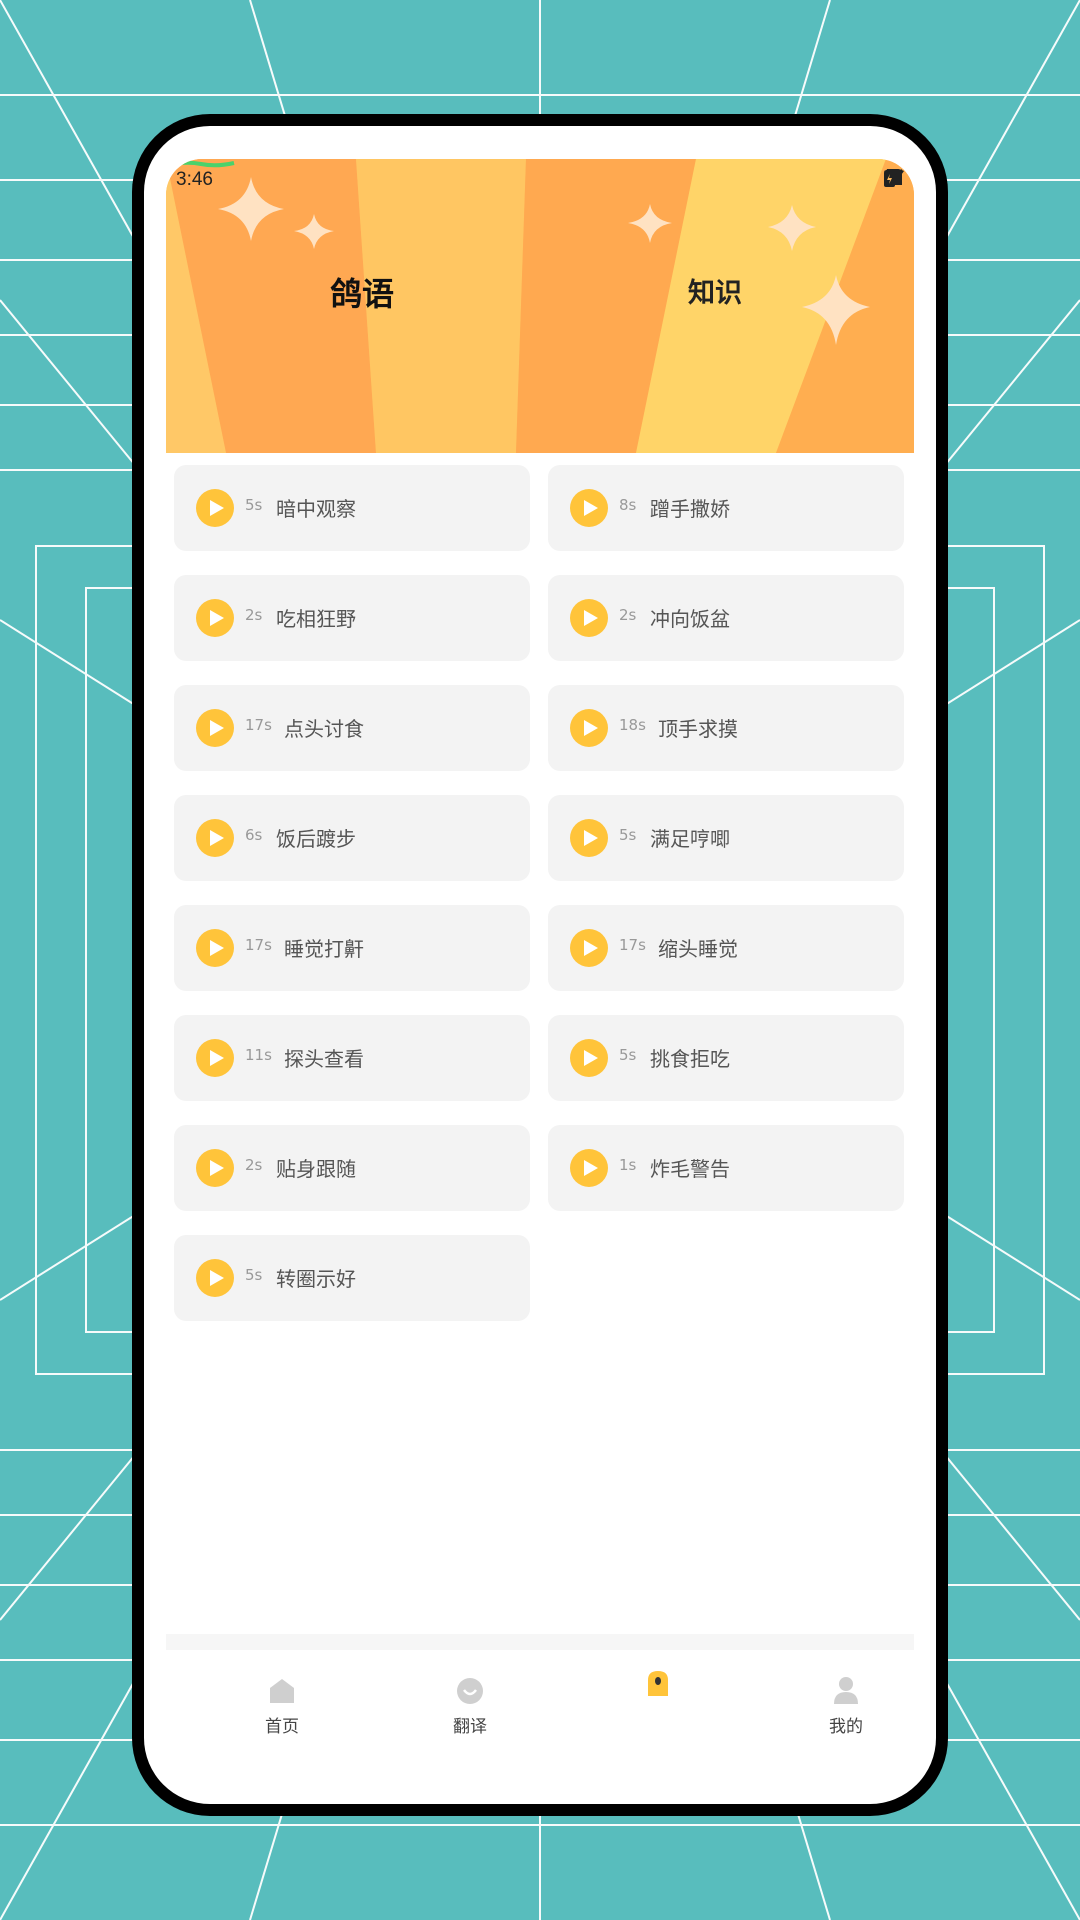 The height and width of the screenshot is (1920, 1080). What do you see at coordinates (698, 729) in the screenshot?
I see `sound-name: 顶手求摸` at bounding box center [698, 729].